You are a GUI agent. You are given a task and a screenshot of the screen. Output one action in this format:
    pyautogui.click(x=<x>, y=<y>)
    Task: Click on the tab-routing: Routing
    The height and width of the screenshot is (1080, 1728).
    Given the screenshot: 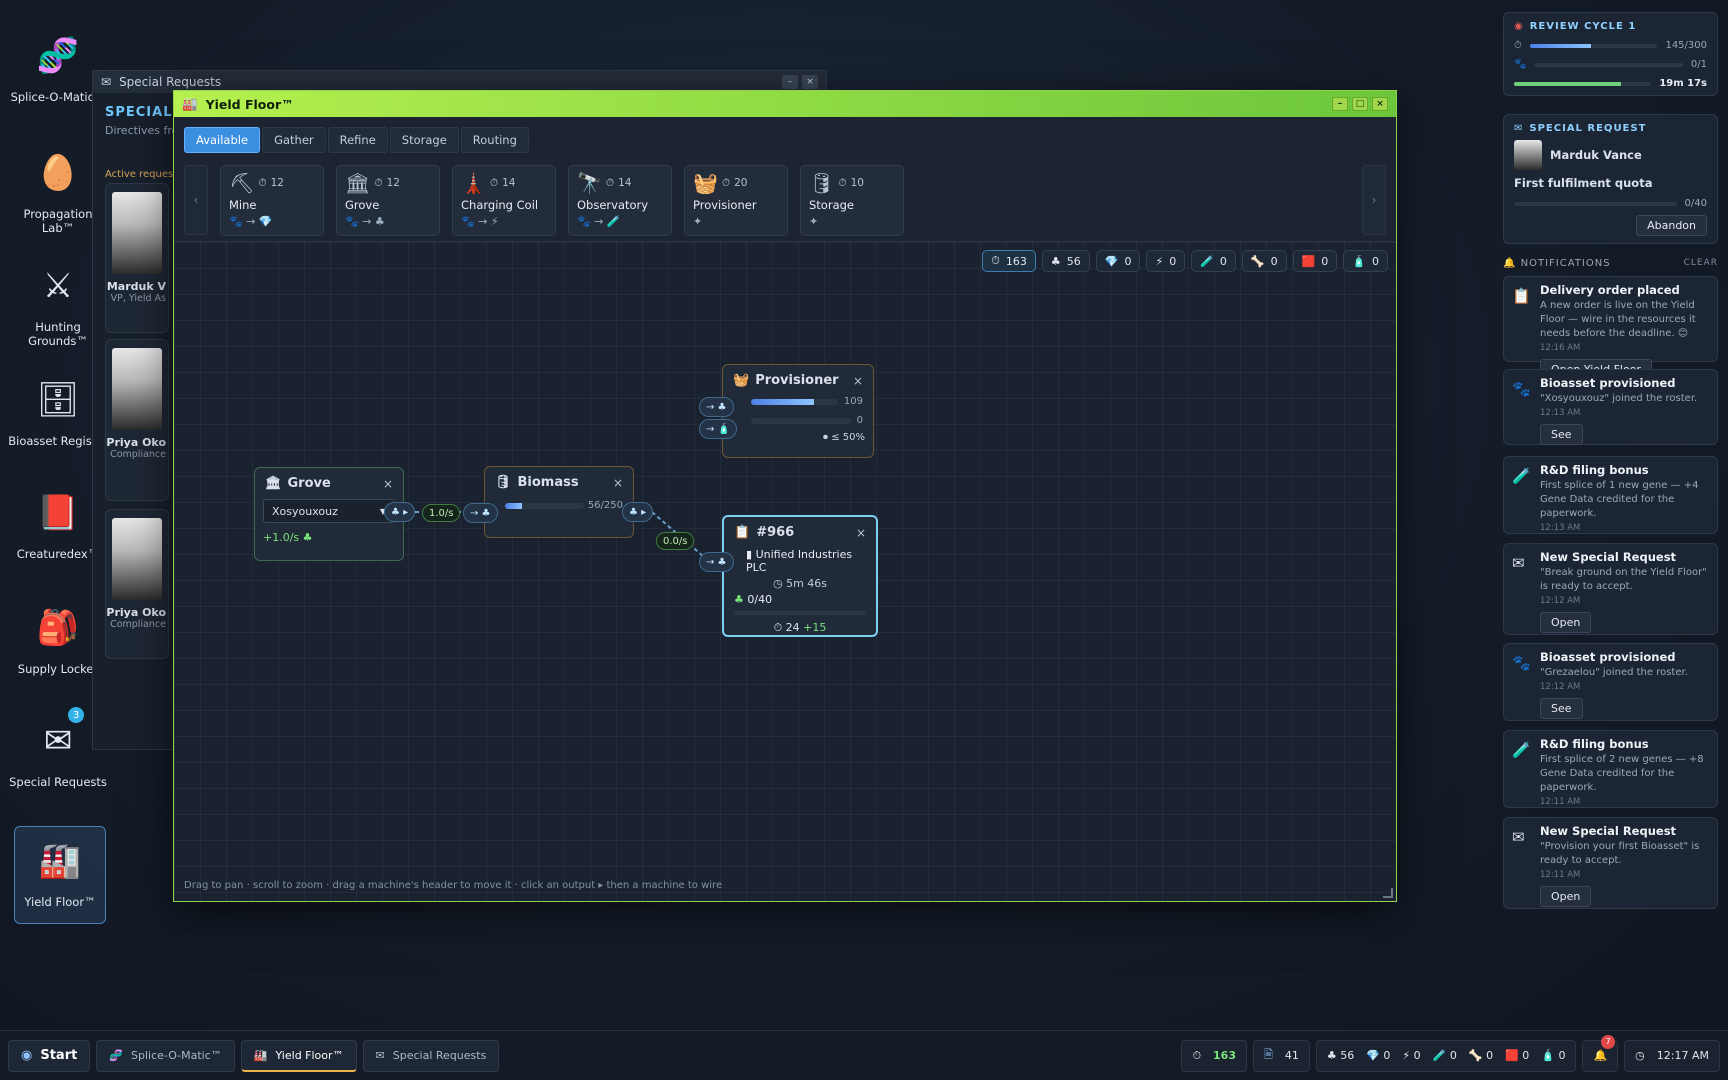 What is the action you would take?
    pyautogui.click(x=494, y=140)
    